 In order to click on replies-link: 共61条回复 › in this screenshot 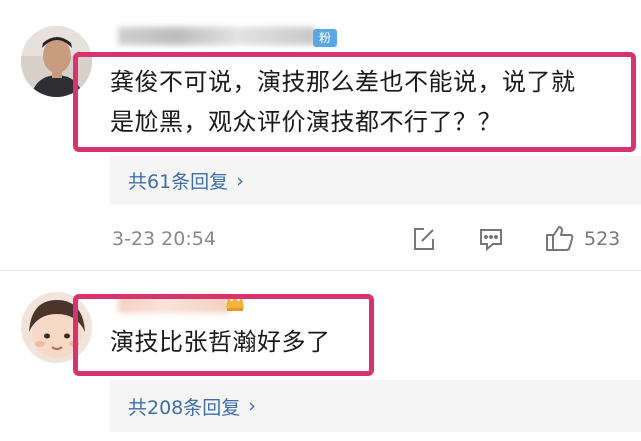, I will do `click(375, 180)`.